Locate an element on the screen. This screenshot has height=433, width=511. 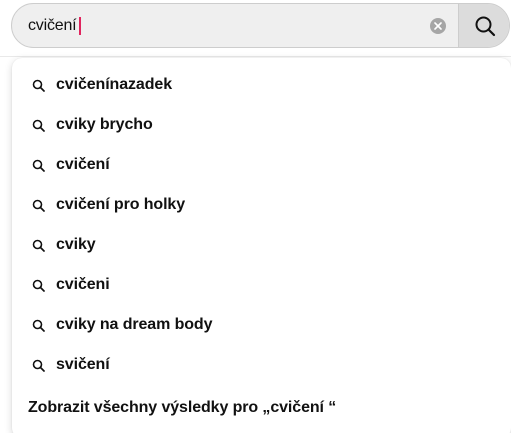
suggestion-label: cviky is located at coordinates (76, 244).